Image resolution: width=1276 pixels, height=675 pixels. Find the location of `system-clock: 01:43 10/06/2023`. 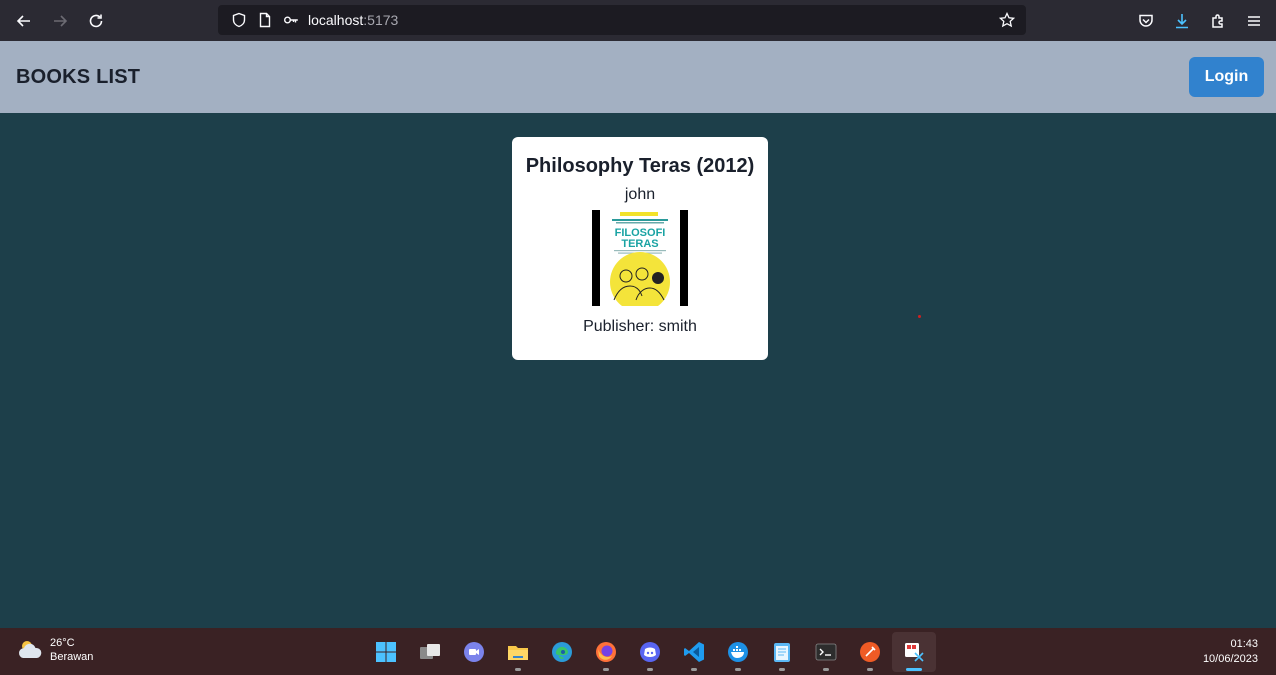

system-clock: 01:43 10/06/2023 is located at coordinates (1230, 652).